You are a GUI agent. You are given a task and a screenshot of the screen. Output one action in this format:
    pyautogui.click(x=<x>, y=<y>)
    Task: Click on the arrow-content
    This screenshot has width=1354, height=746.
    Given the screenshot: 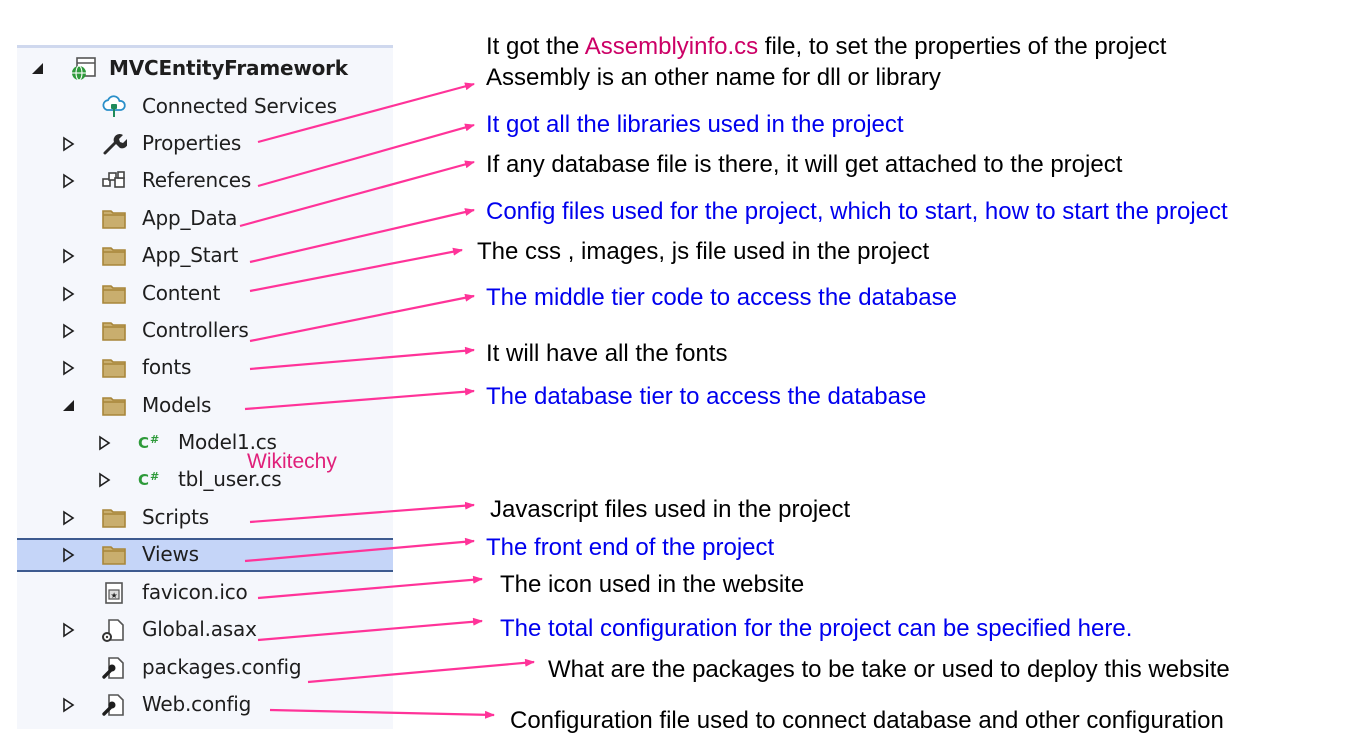 What is the action you would take?
    pyautogui.click(x=356, y=270)
    